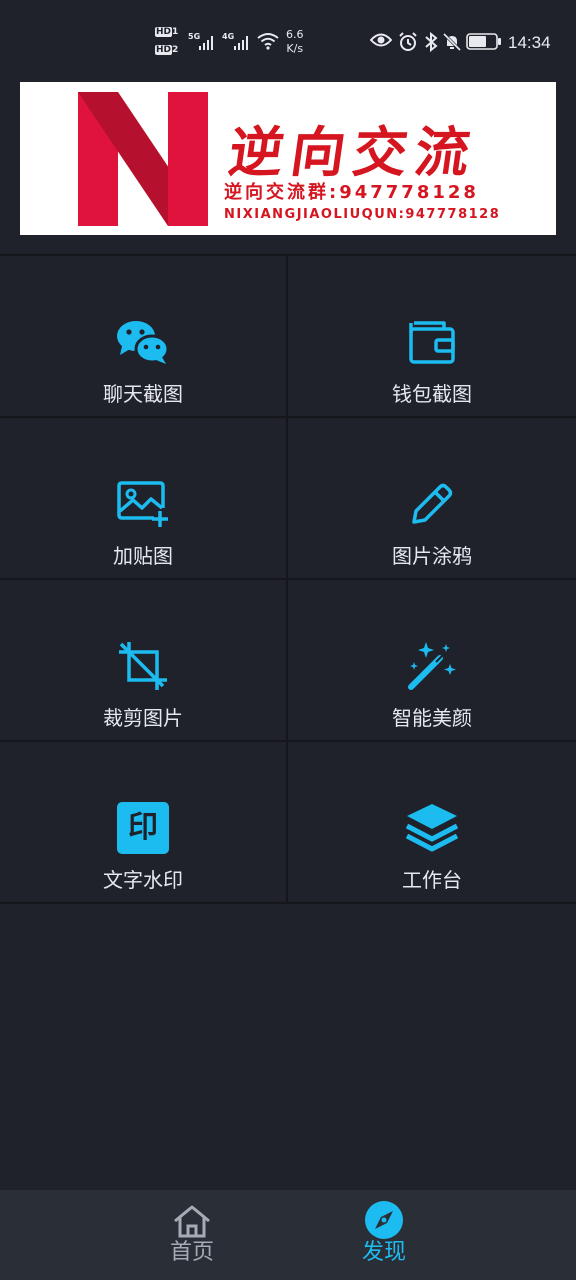 The height and width of the screenshot is (1280, 576). What do you see at coordinates (167, 32) in the screenshot?
I see `sim1-indicator: HD1` at bounding box center [167, 32].